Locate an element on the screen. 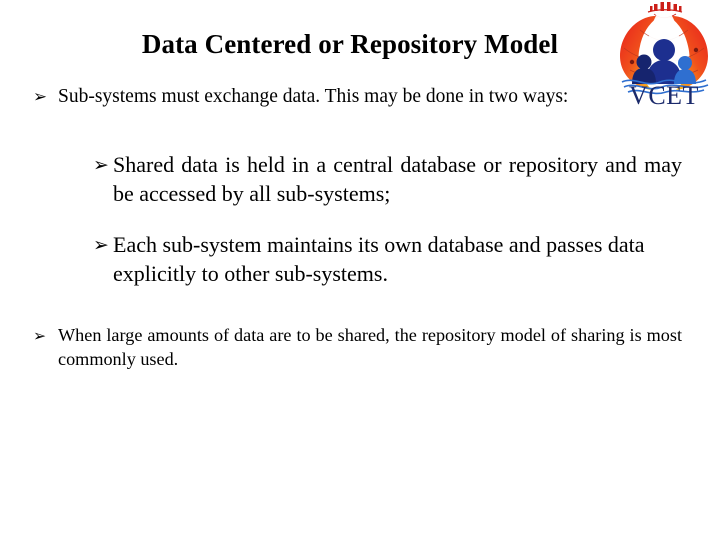  logo-dot-left is located at coordinates (632, 62).